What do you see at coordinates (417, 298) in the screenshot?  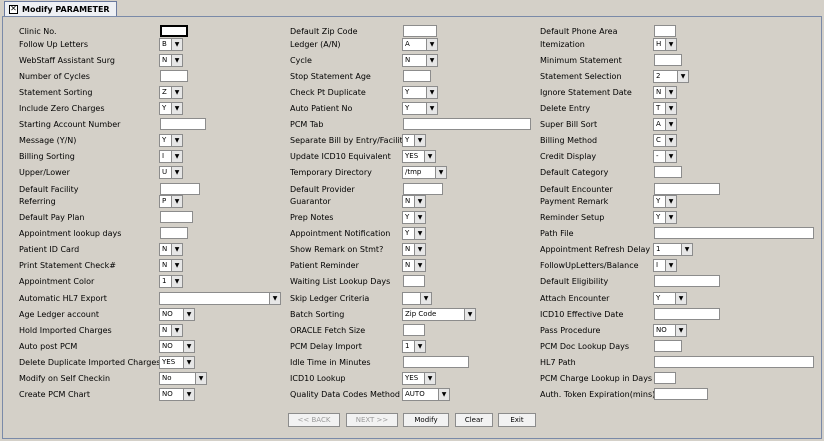 I see `skip-ledger-criteria-select: ▼` at bounding box center [417, 298].